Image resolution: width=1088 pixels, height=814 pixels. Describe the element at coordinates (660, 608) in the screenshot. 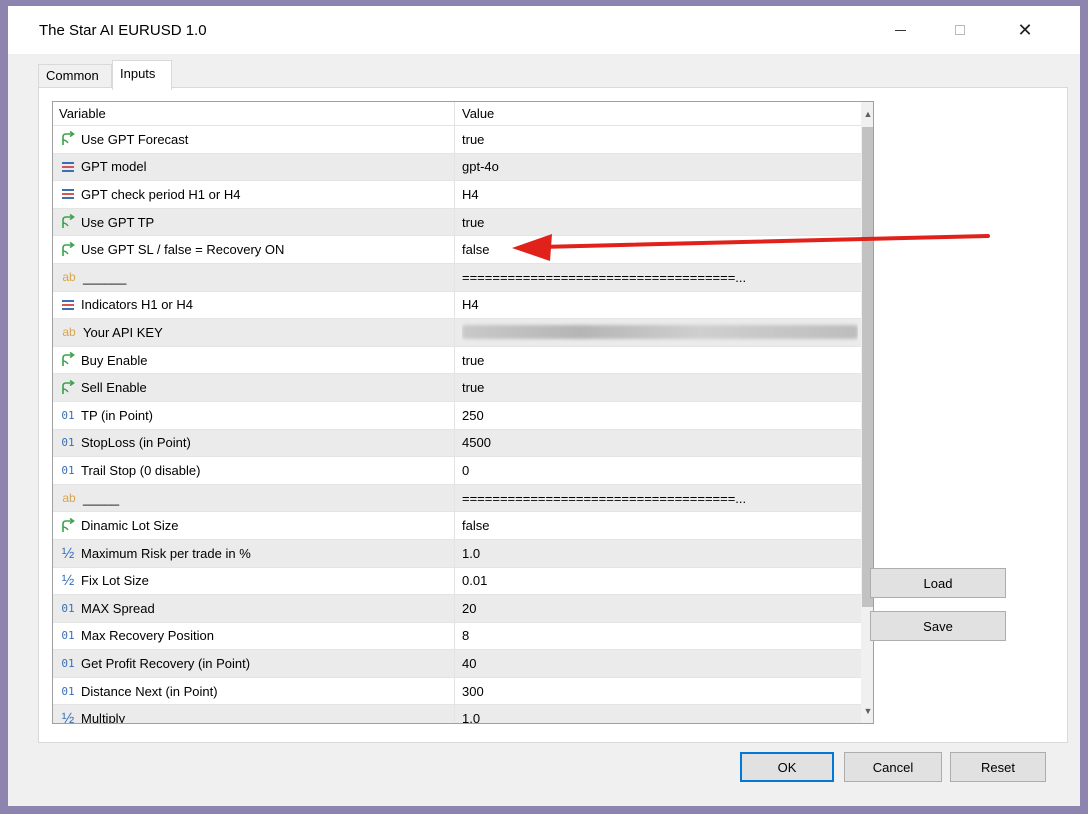

I see `value-cell: 20` at that location.